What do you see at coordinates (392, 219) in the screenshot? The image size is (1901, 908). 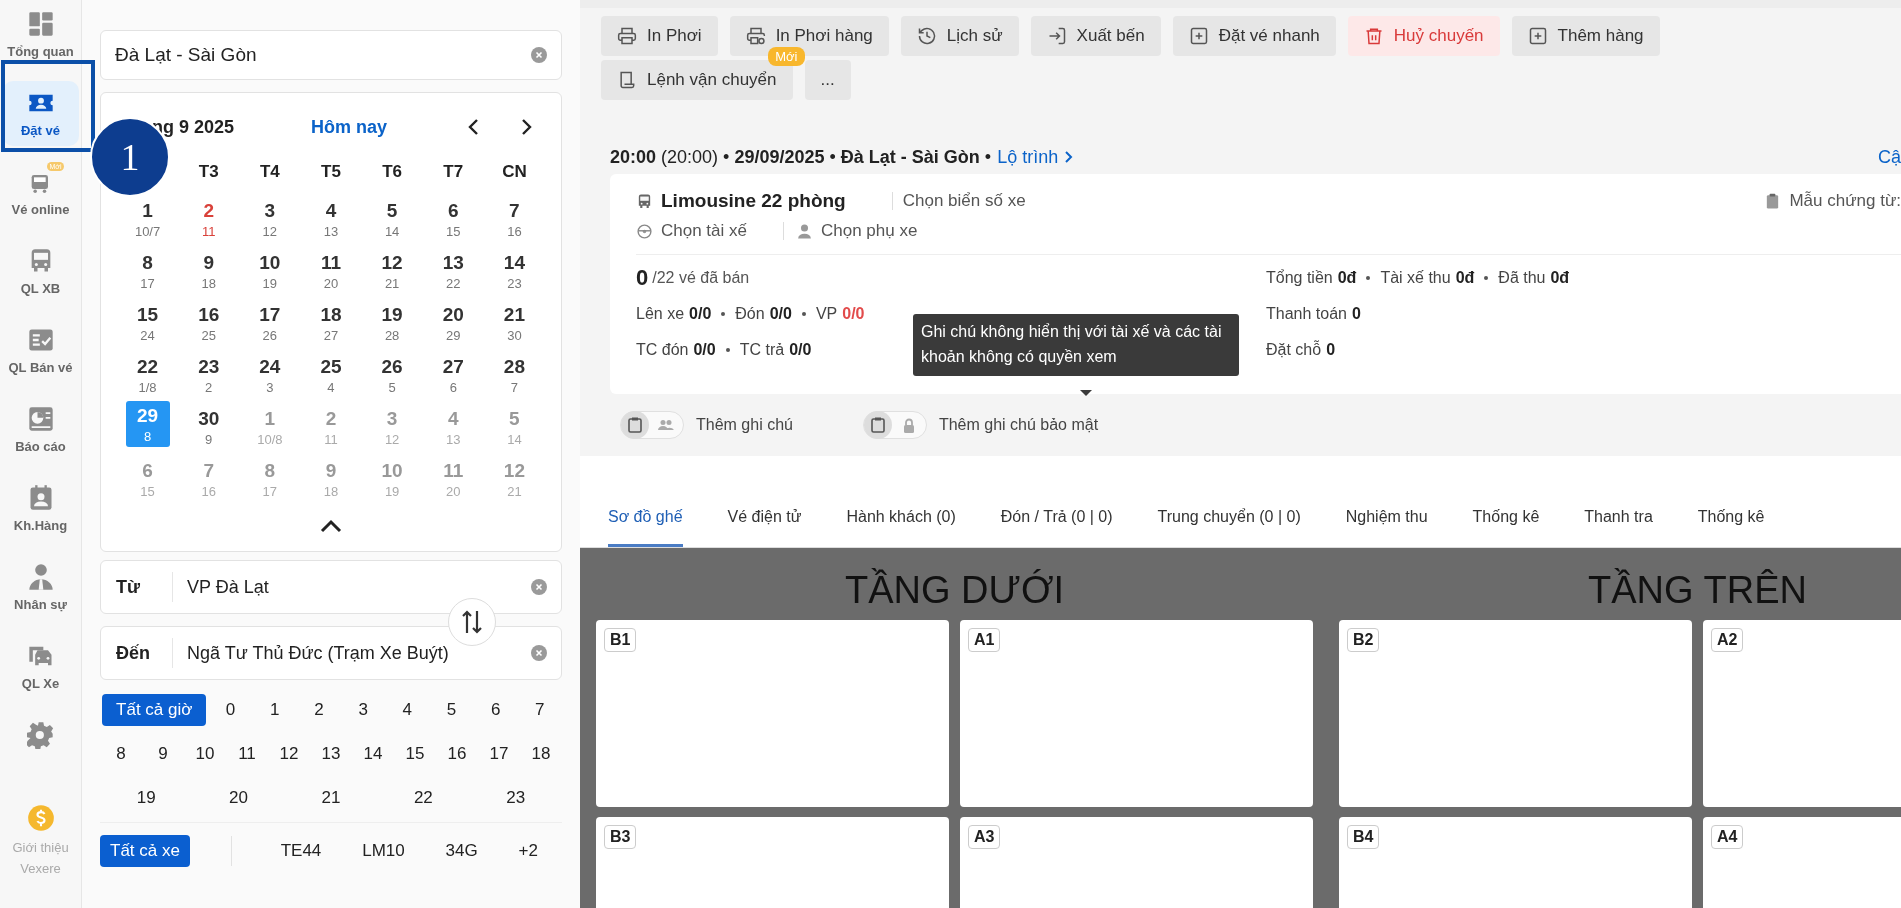 I see `calendar-day: 5 14` at bounding box center [392, 219].